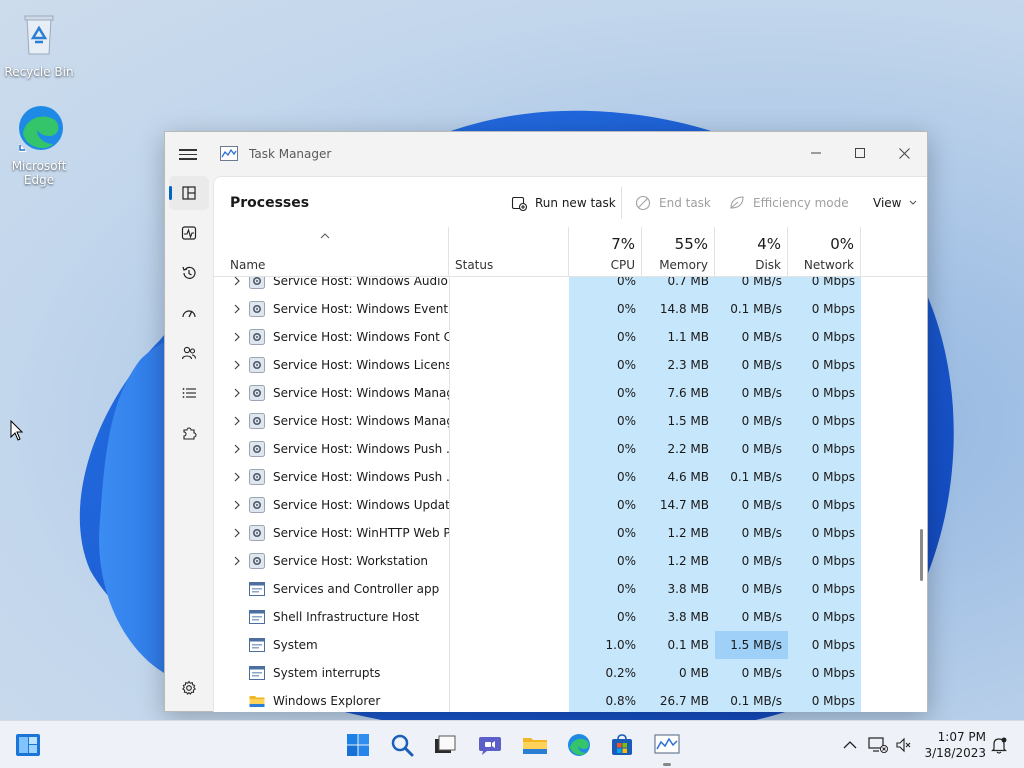 The width and height of the screenshot is (1024, 768). I want to click on close-button, so click(904, 153).